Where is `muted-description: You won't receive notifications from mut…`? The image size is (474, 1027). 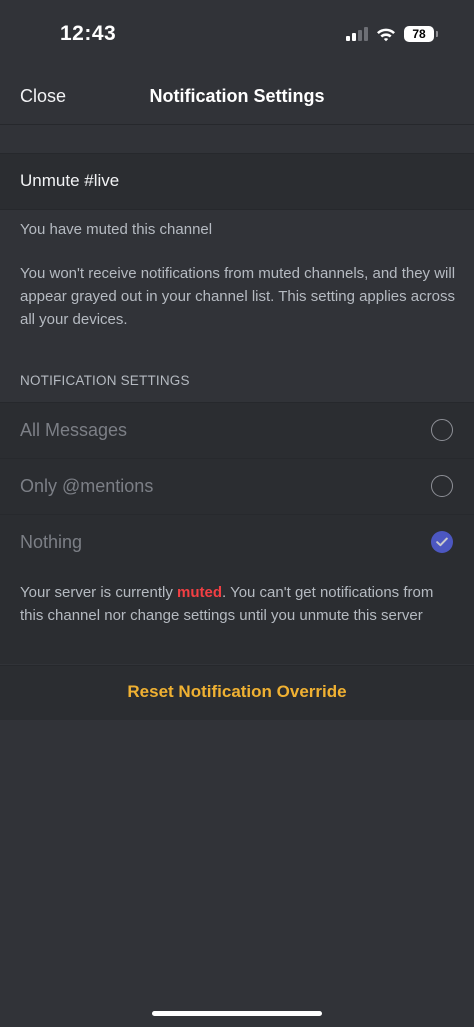
muted-description: You won't receive notifications from mut… is located at coordinates (238, 296).